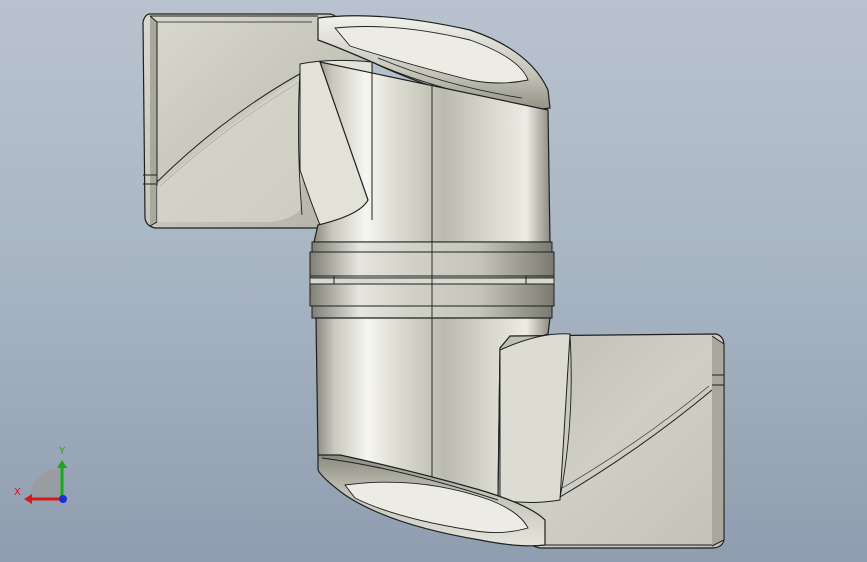 The width and height of the screenshot is (867, 562). I want to click on coordinate-triad: X Y, so click(40, 475).